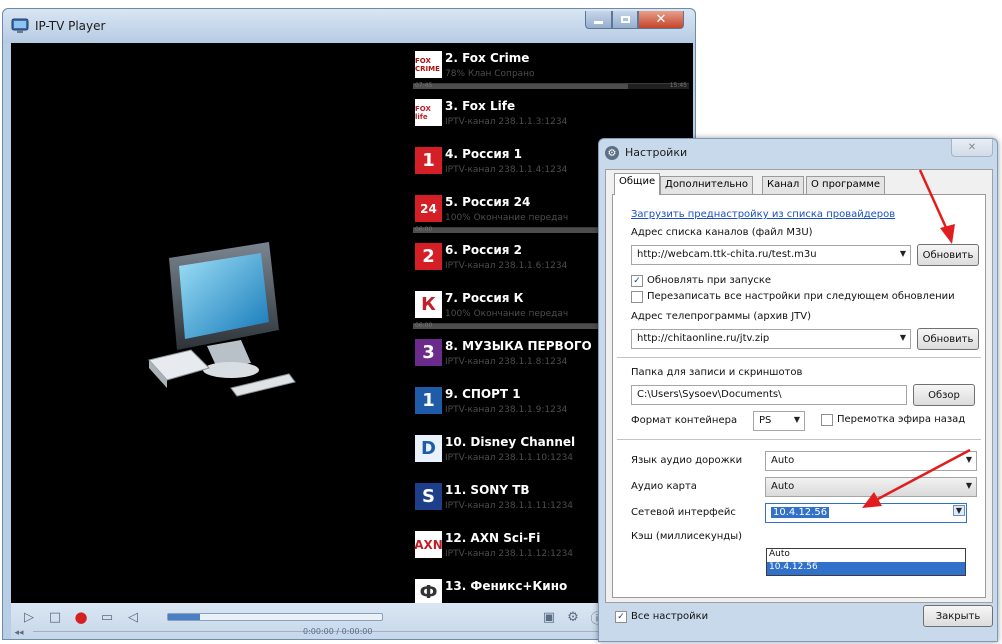  I want to click on channel-name: 5. Россия 24, so click(488, 202).